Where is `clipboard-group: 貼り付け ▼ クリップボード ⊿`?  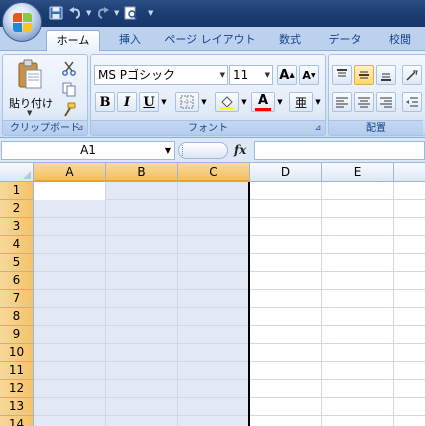
clipboard-group: 貼り付け ▼ クリップボード ⊿ is located at coordinates (45, 95).